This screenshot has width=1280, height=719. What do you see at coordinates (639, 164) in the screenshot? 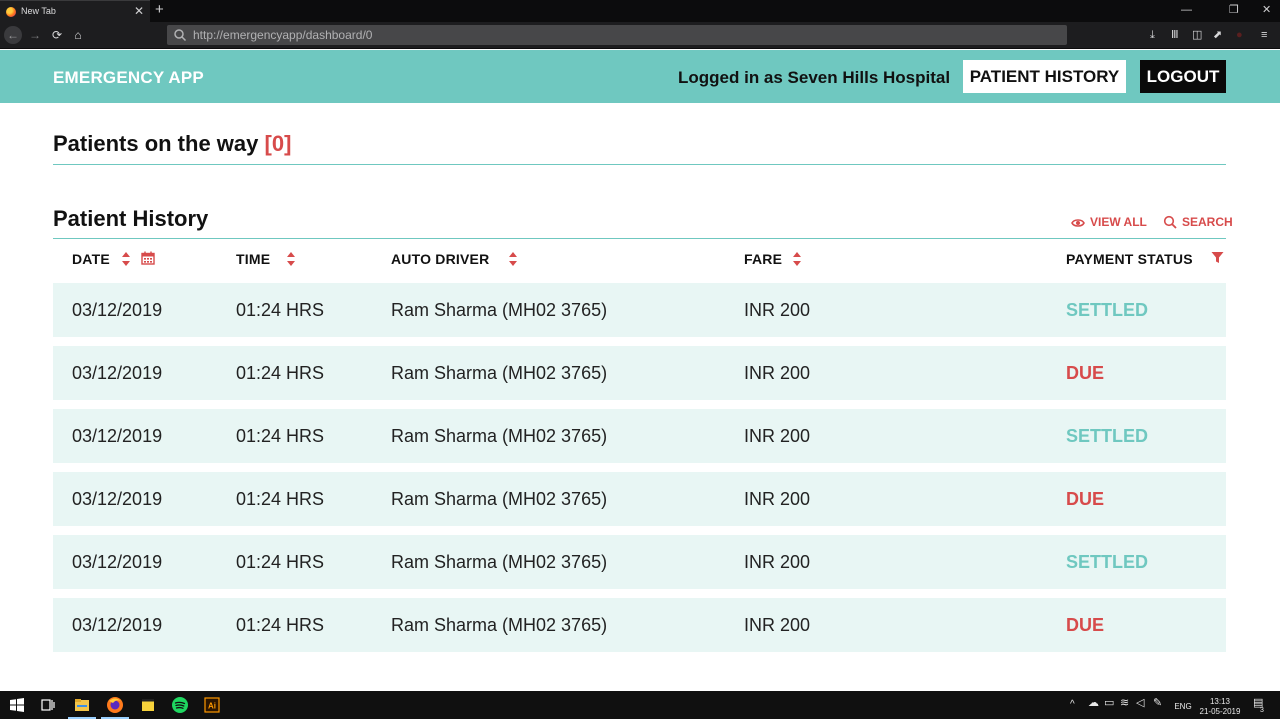
I see `divider` at bounding box center [639, 164].